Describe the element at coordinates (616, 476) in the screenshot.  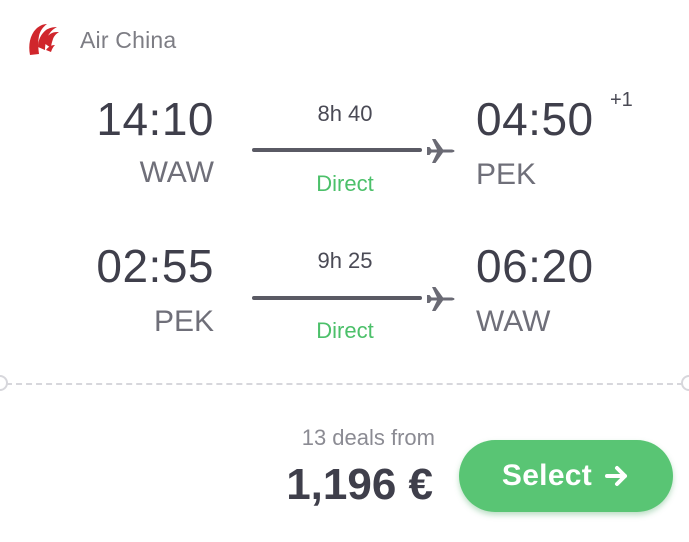
I see `arrow-right-icon` at that location.